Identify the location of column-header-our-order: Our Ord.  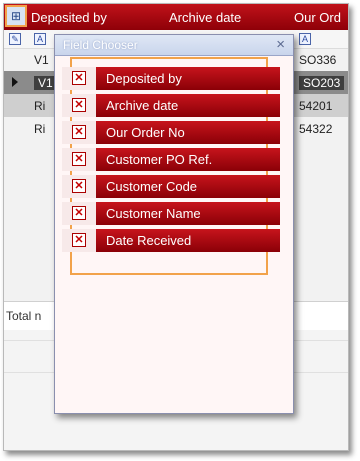
(317, 17).